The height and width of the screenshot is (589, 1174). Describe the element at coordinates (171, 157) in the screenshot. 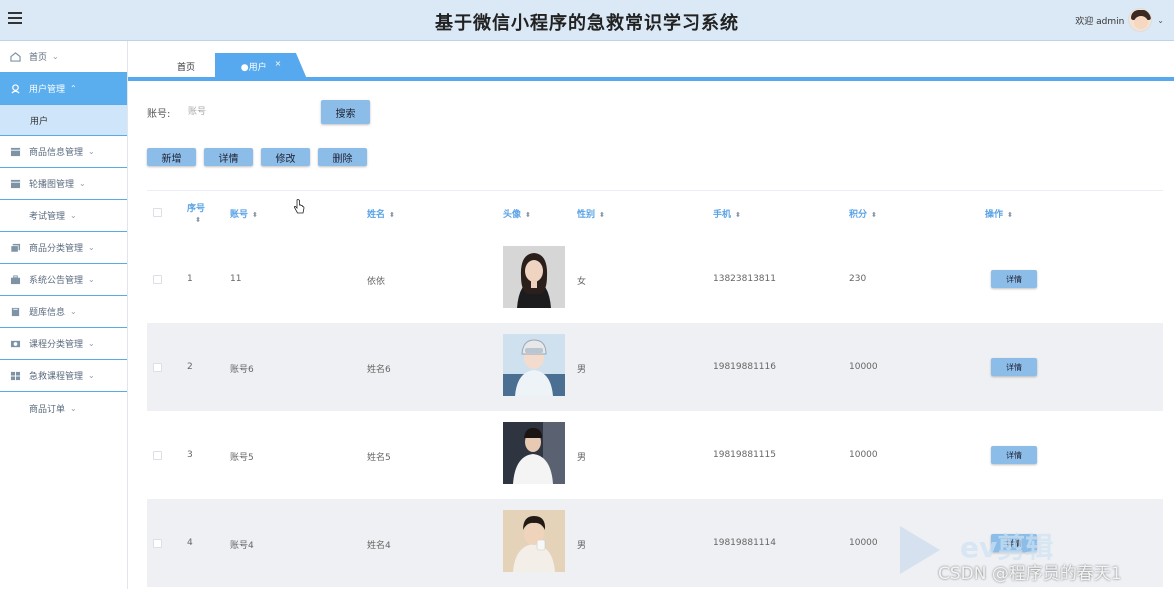

I see `add-button: 新增` at that location.